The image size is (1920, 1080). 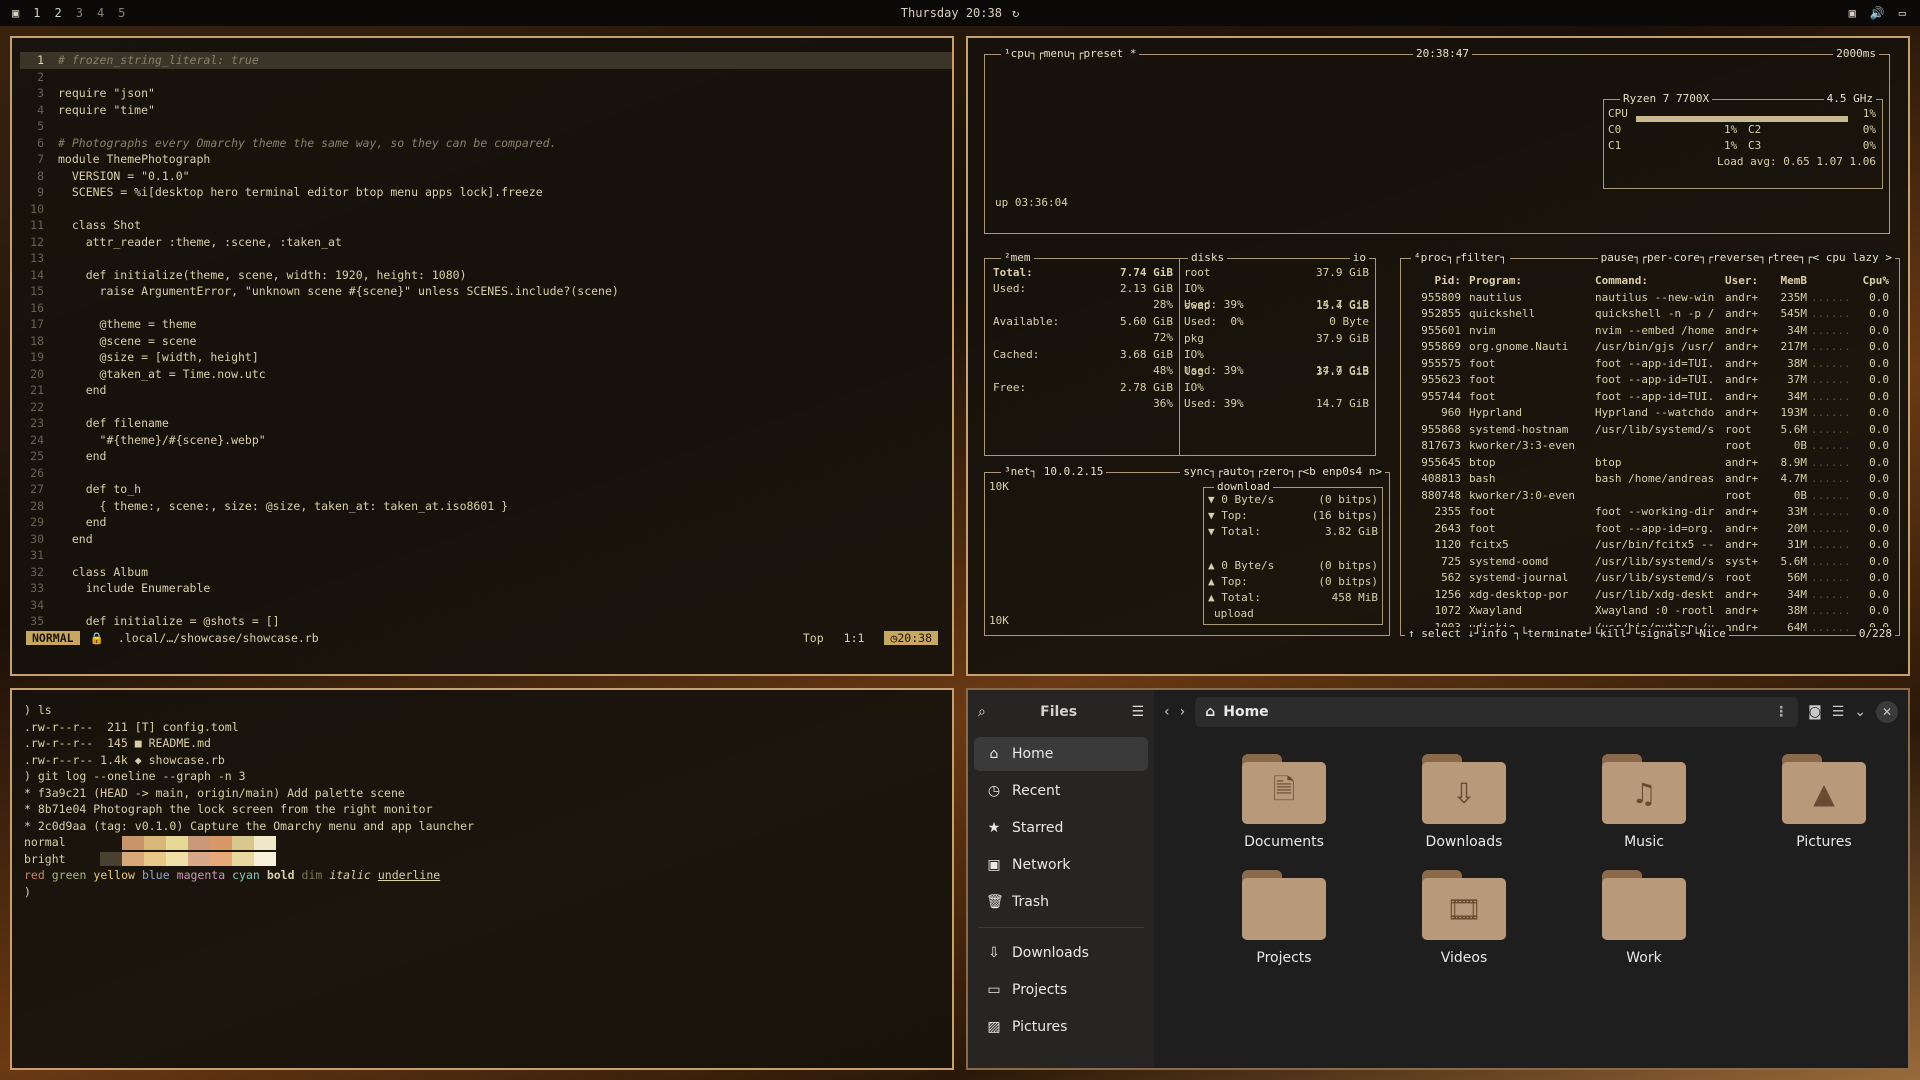 What do you see at coordinates (1054, 471) in the screenshot?
I see `net-box-title: ³net┐ 10.0.2.15` at bounding box center [1054, 471].